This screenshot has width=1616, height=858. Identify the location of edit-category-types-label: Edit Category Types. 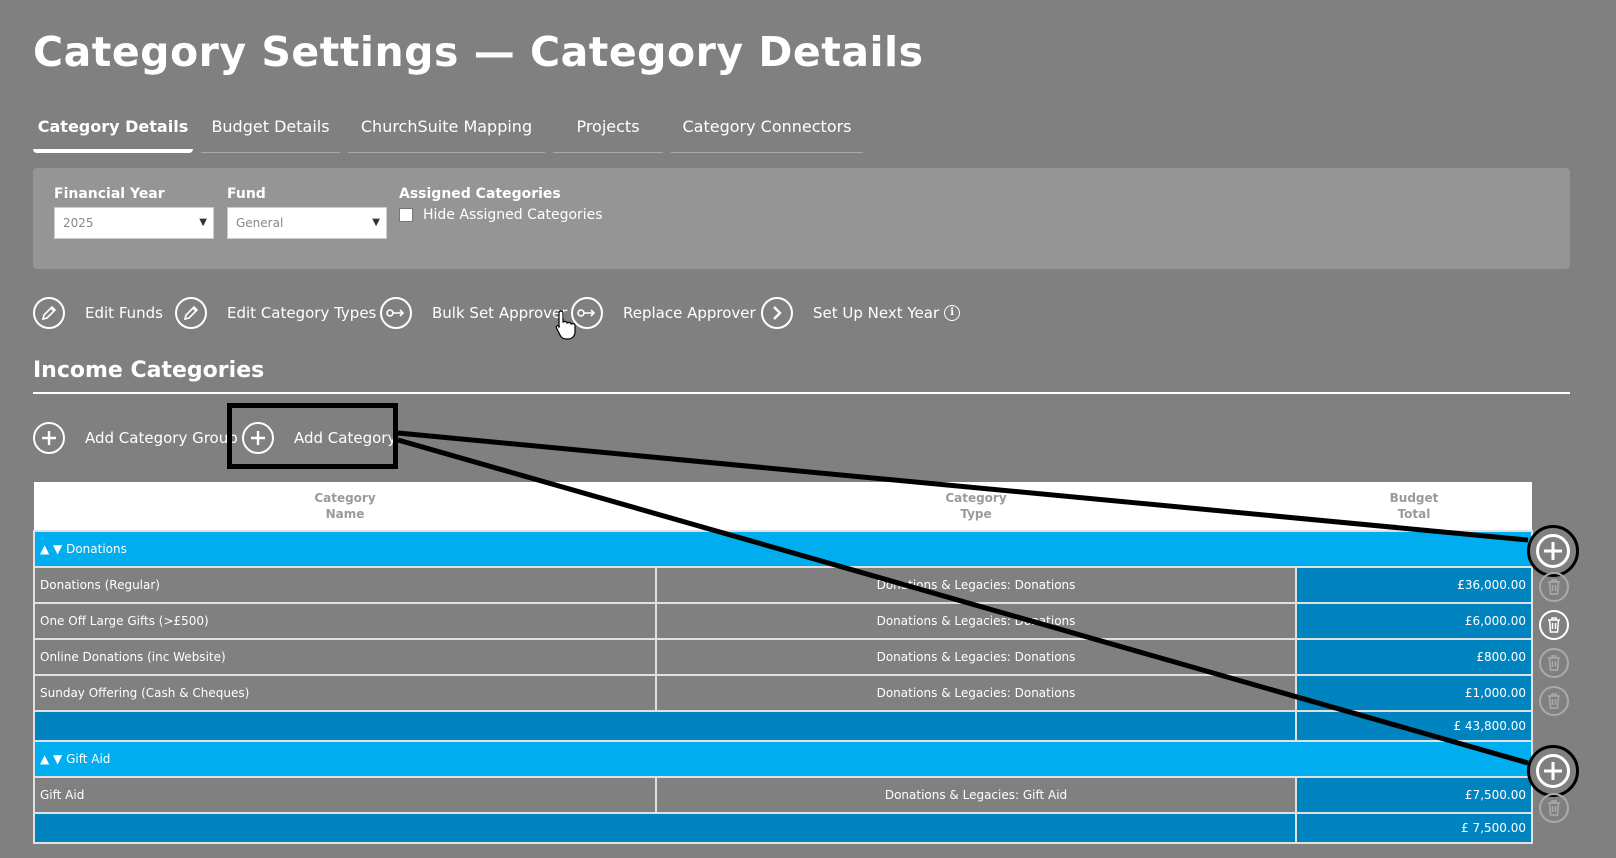
(302, 313).